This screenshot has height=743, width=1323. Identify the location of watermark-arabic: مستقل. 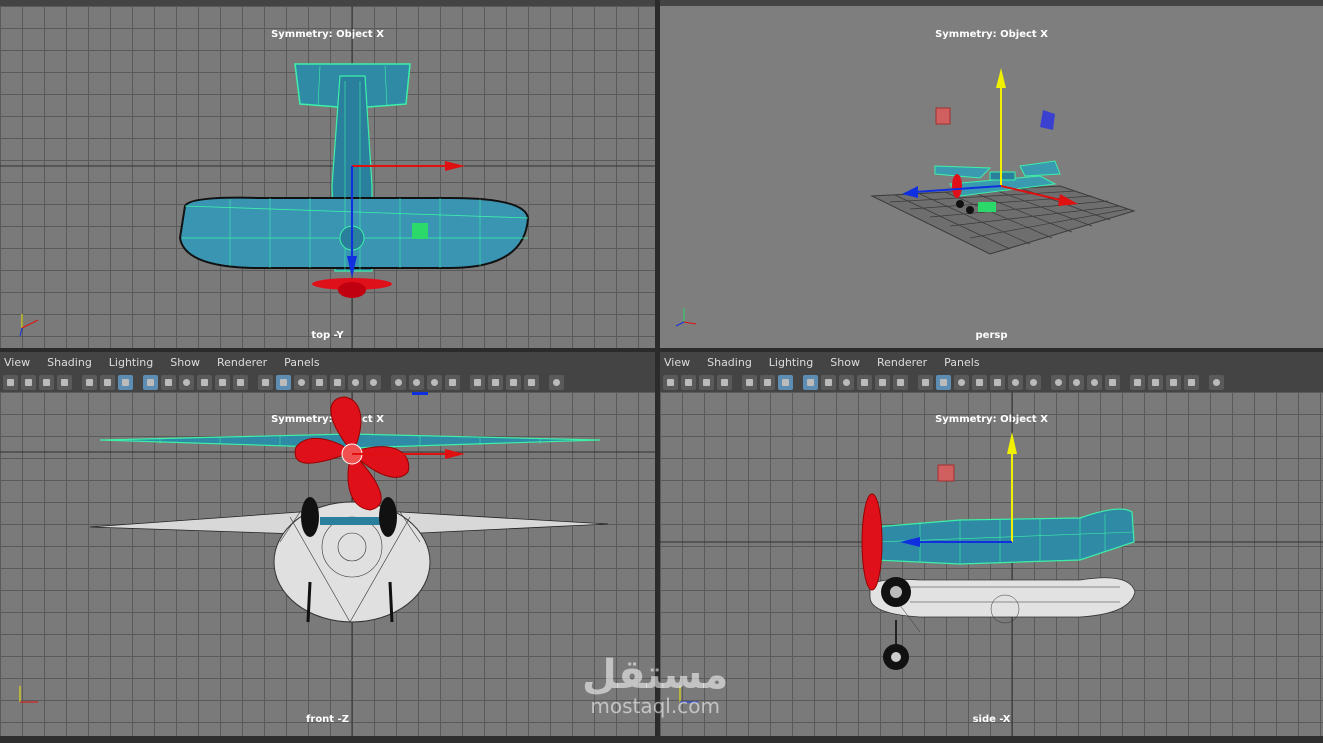
(655, 675).